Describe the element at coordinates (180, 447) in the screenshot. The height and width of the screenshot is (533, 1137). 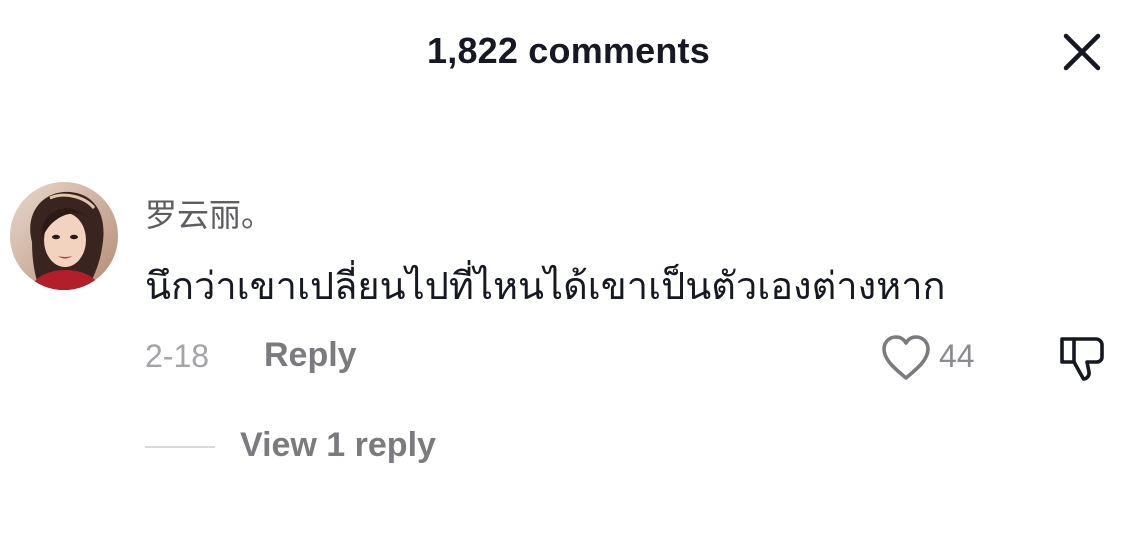
I see `replies-divider` at that location.